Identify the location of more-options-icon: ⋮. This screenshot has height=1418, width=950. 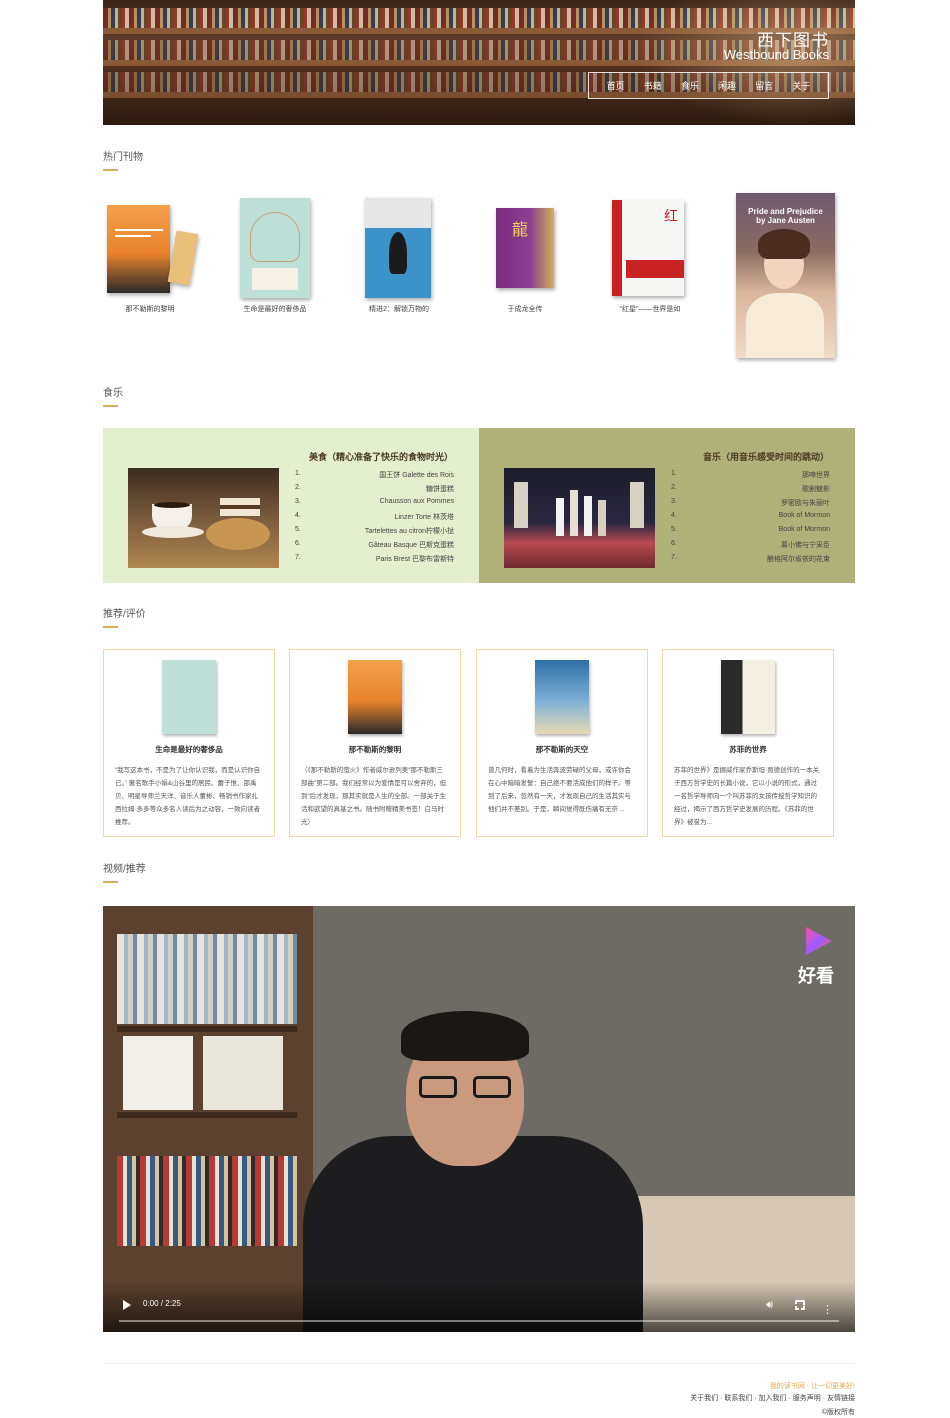
(827, 1310).